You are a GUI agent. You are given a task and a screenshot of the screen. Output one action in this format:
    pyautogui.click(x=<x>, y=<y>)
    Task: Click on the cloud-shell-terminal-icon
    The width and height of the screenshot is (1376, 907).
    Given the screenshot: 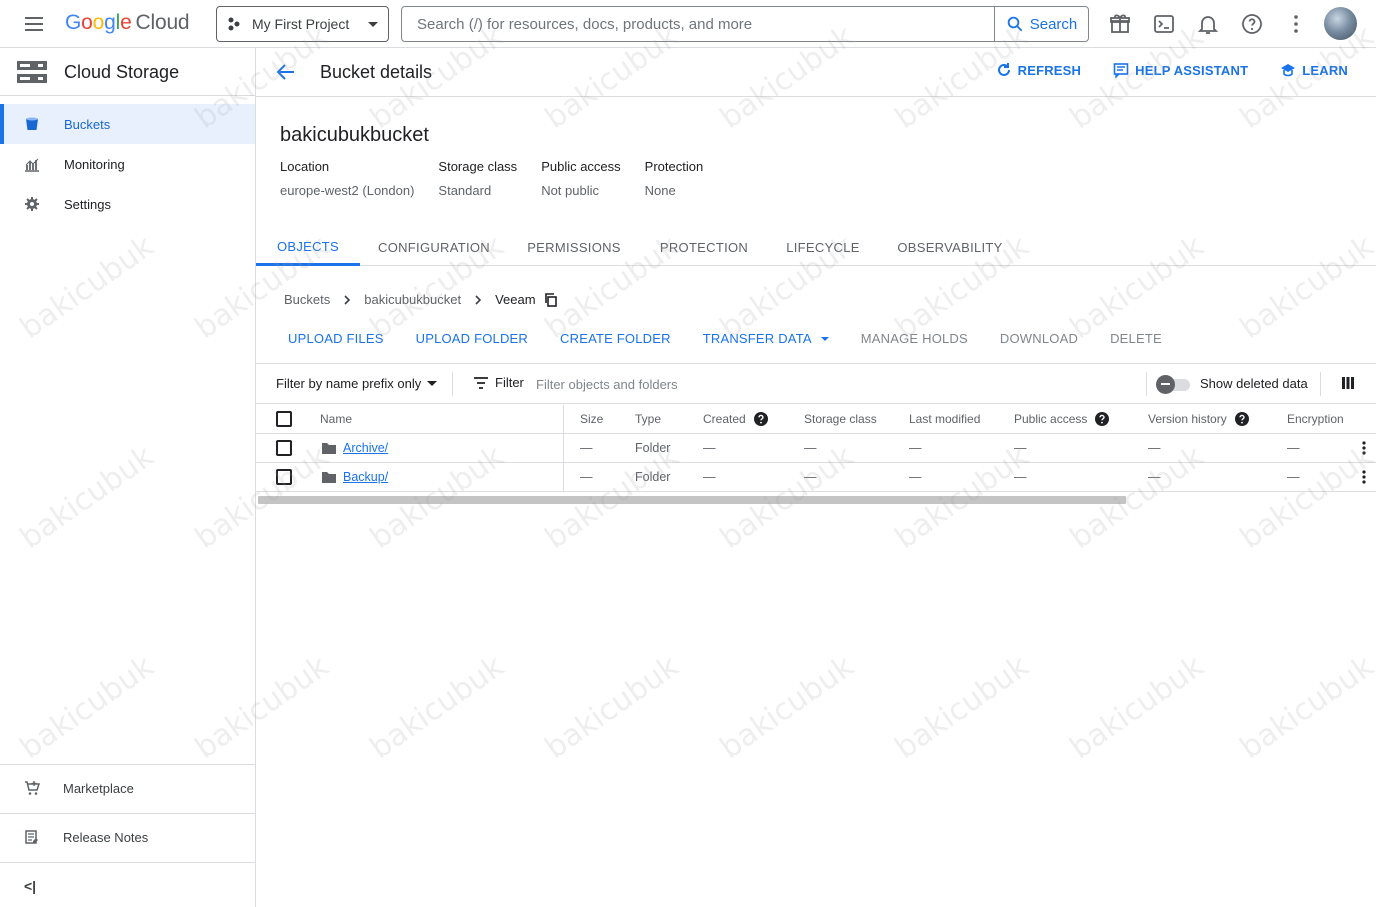 What is the action you would take?
    pyautogui.click(x=1164, y=24)
    